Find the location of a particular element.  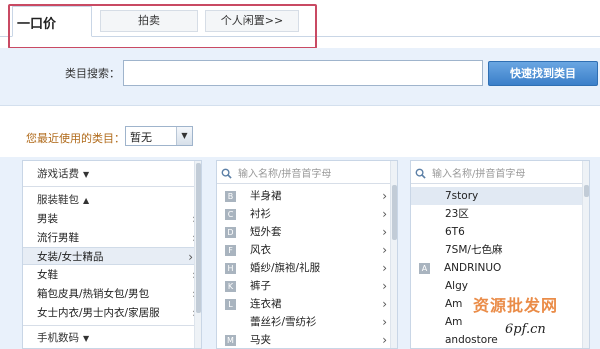

subcategory-item: C 衬衫 › is located at coordinates (306, 214).